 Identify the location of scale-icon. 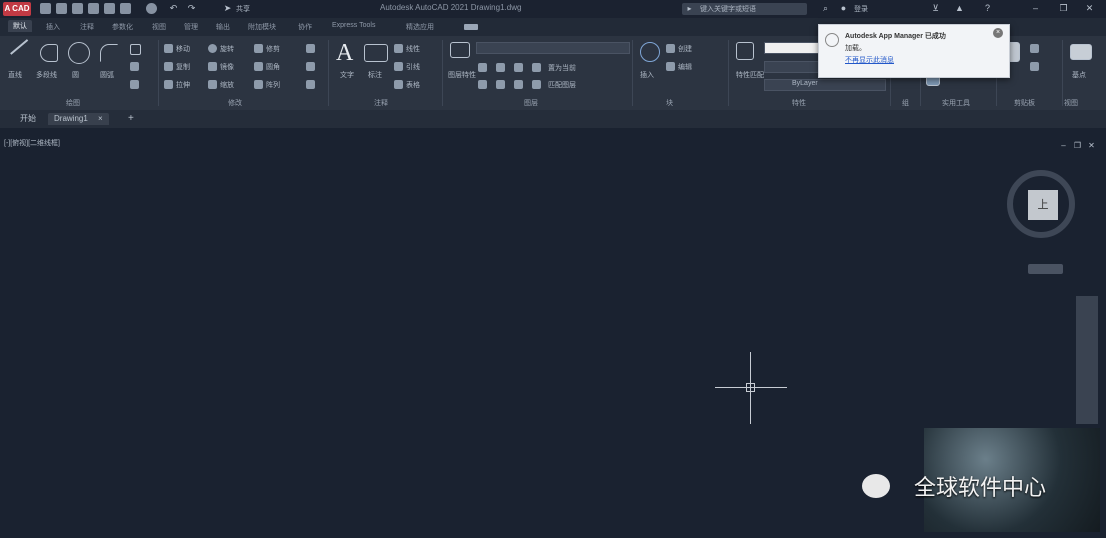
(212, 84).